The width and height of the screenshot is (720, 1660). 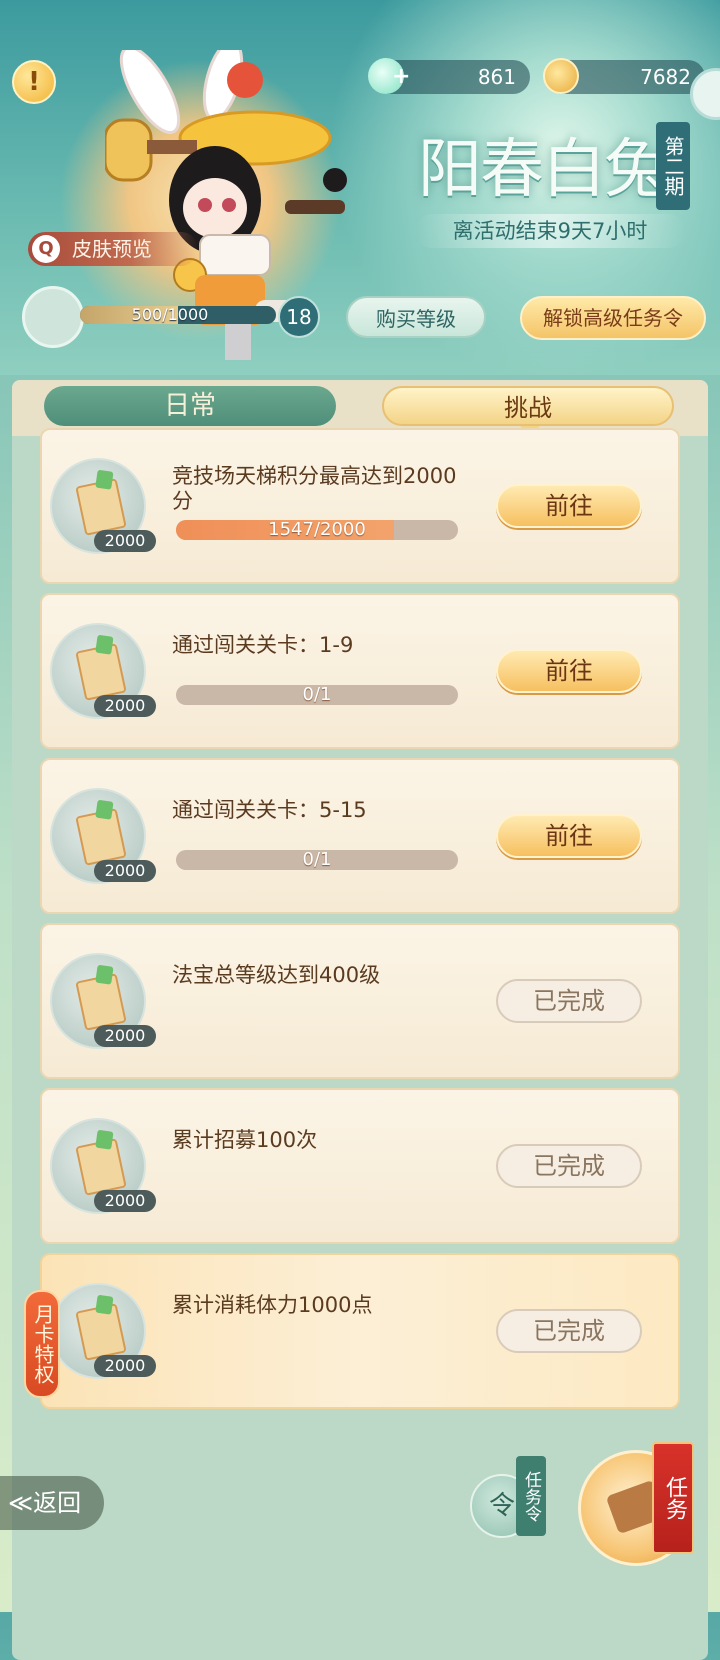 What do you see at coordinates (245, 1140) in the screenshot?
I see `task-description: 累计招募100次` at bounding box center [245, 1140].